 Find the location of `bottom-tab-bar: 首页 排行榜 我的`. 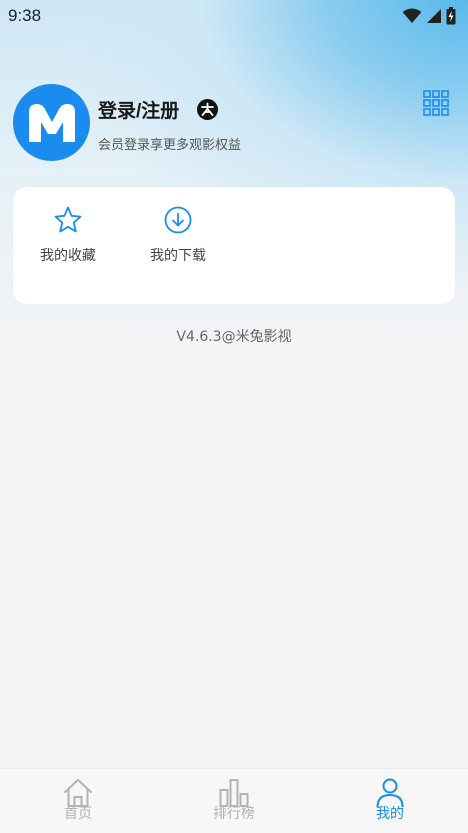

bottom-tab-bar: 首页 排行榜 我的 is located at coordinates (234, 800).